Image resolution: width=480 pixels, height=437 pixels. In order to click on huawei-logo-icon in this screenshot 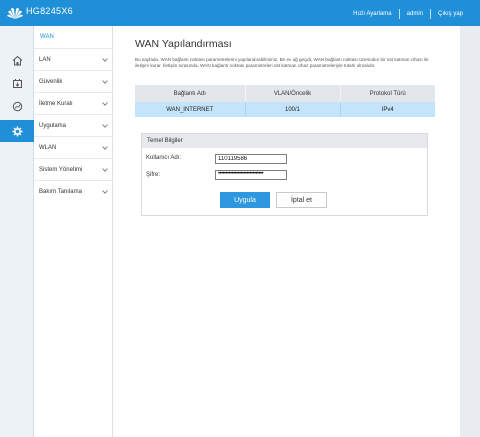, I will do `click(15, 13)`.